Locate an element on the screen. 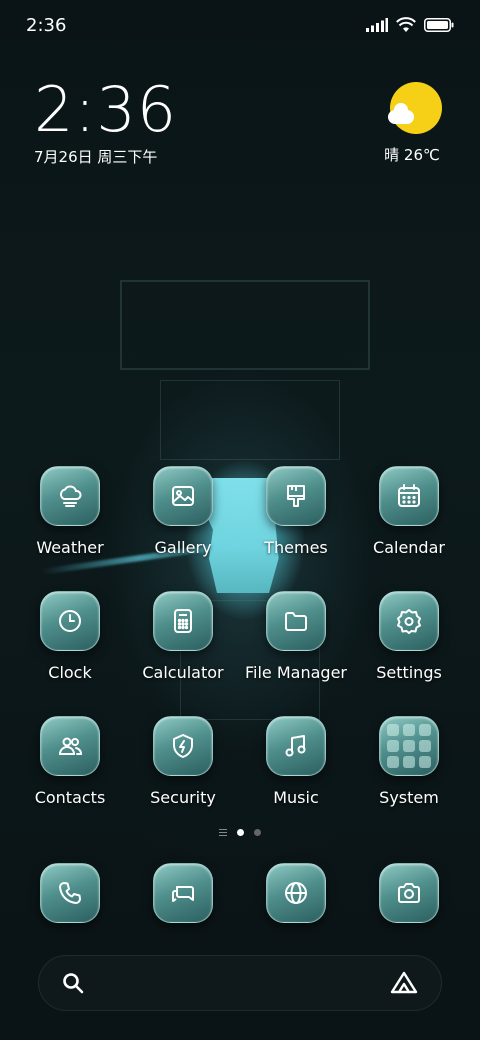 The image size is (480, 1040). brush-icon is located at coordinates (296, 496).